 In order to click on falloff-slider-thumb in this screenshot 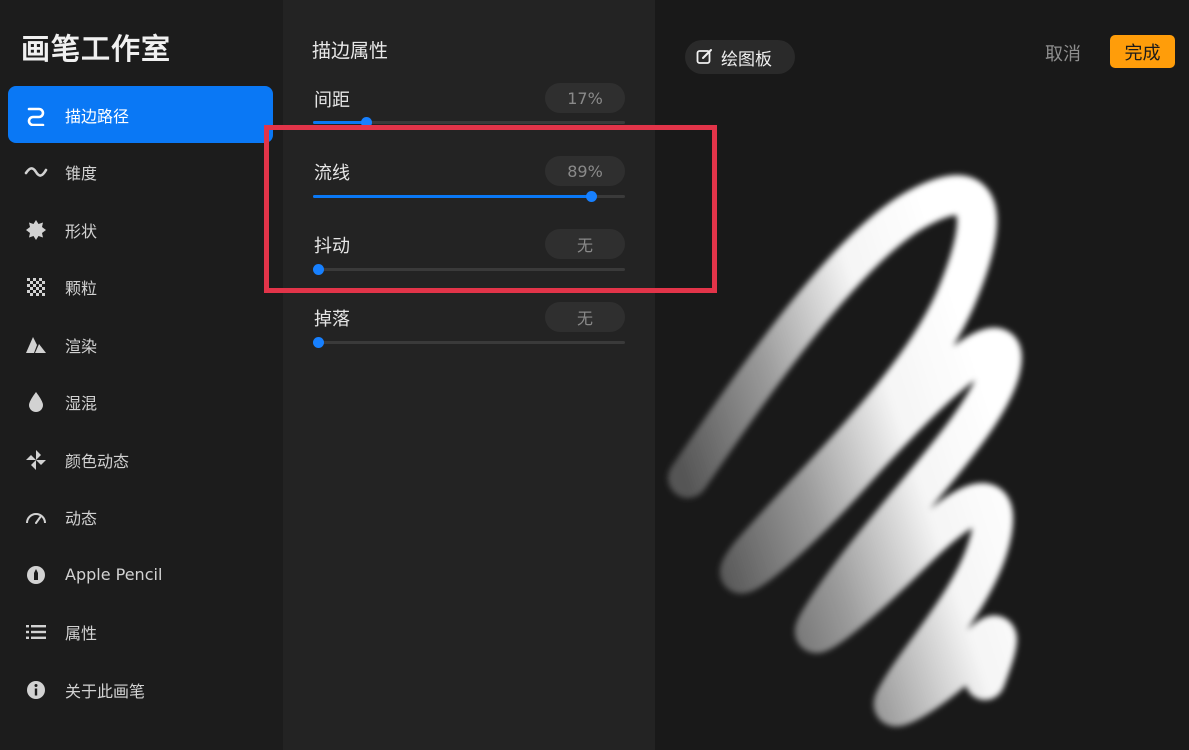, I will do `click(318, 342)`.